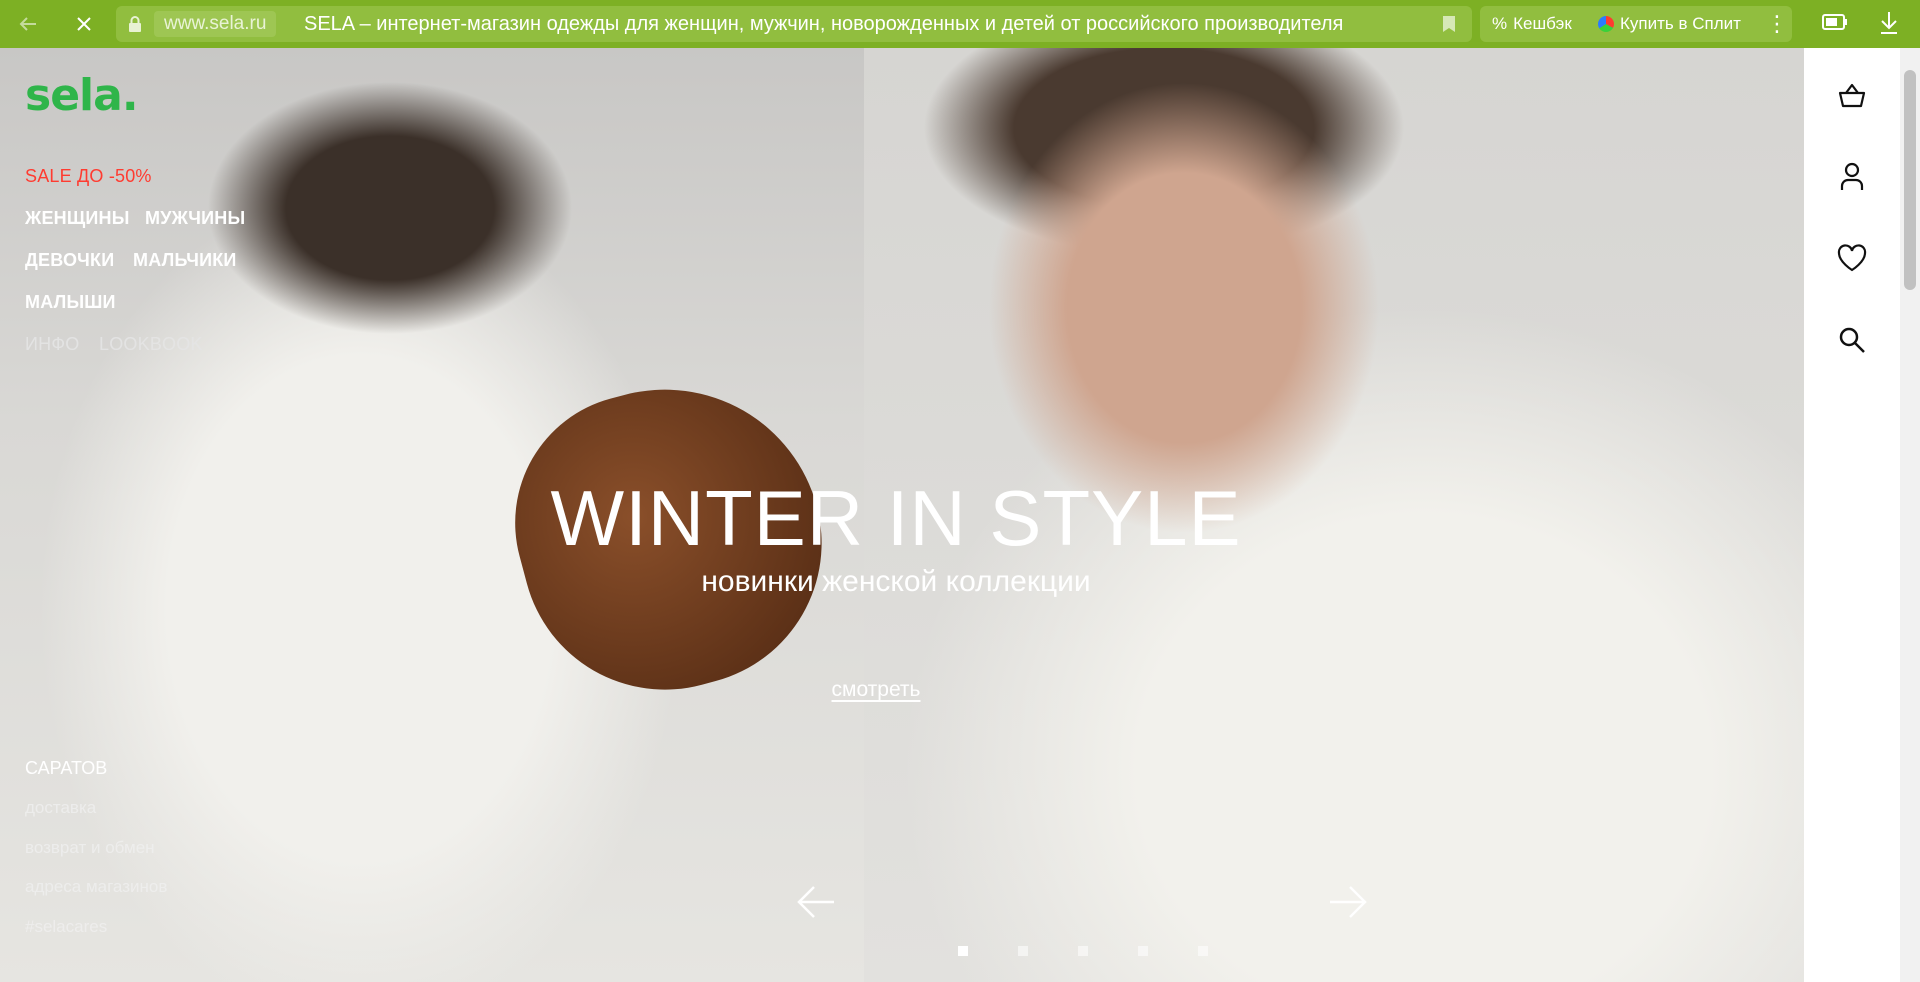  Describe the element at coordinates (60, 808) in the screenshot. I see `link-delivery: доставка` at that location.